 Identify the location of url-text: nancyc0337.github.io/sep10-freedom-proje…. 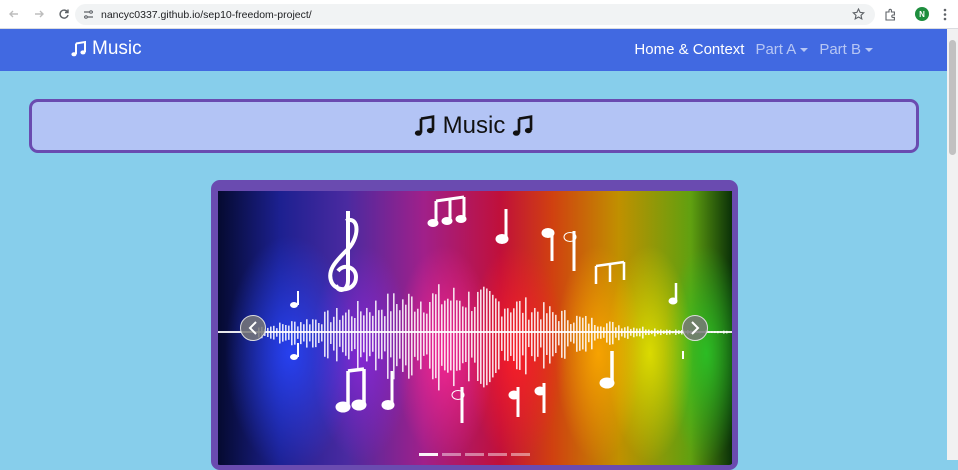
(206, 15).